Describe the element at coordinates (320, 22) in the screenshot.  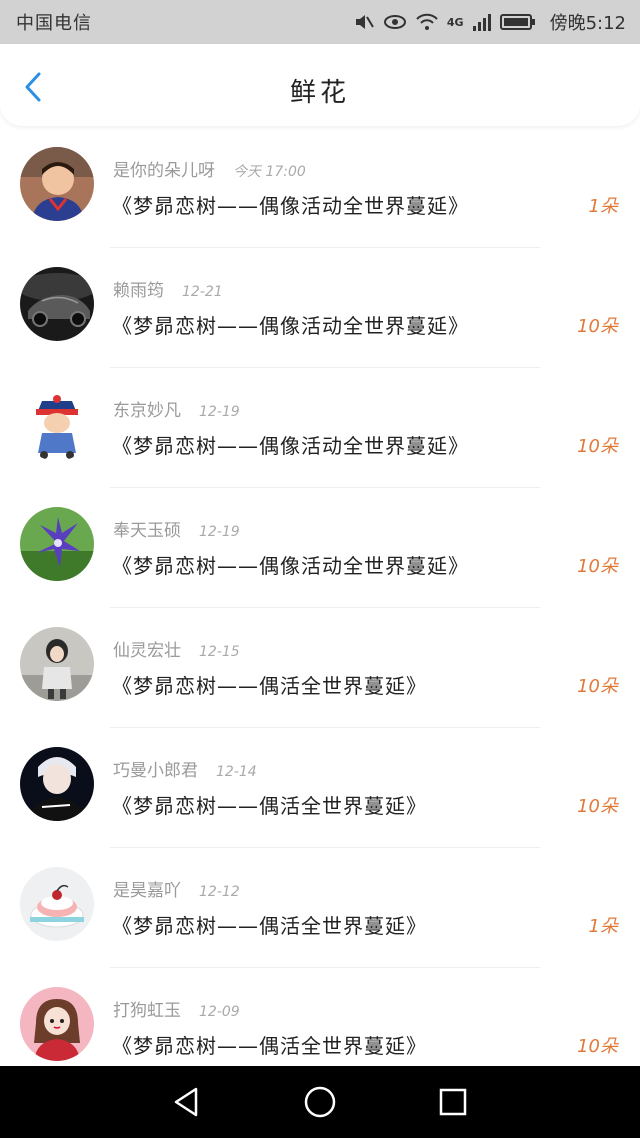
I see `status-bar: 中国电信 4G 傍晚5:12` at that location.